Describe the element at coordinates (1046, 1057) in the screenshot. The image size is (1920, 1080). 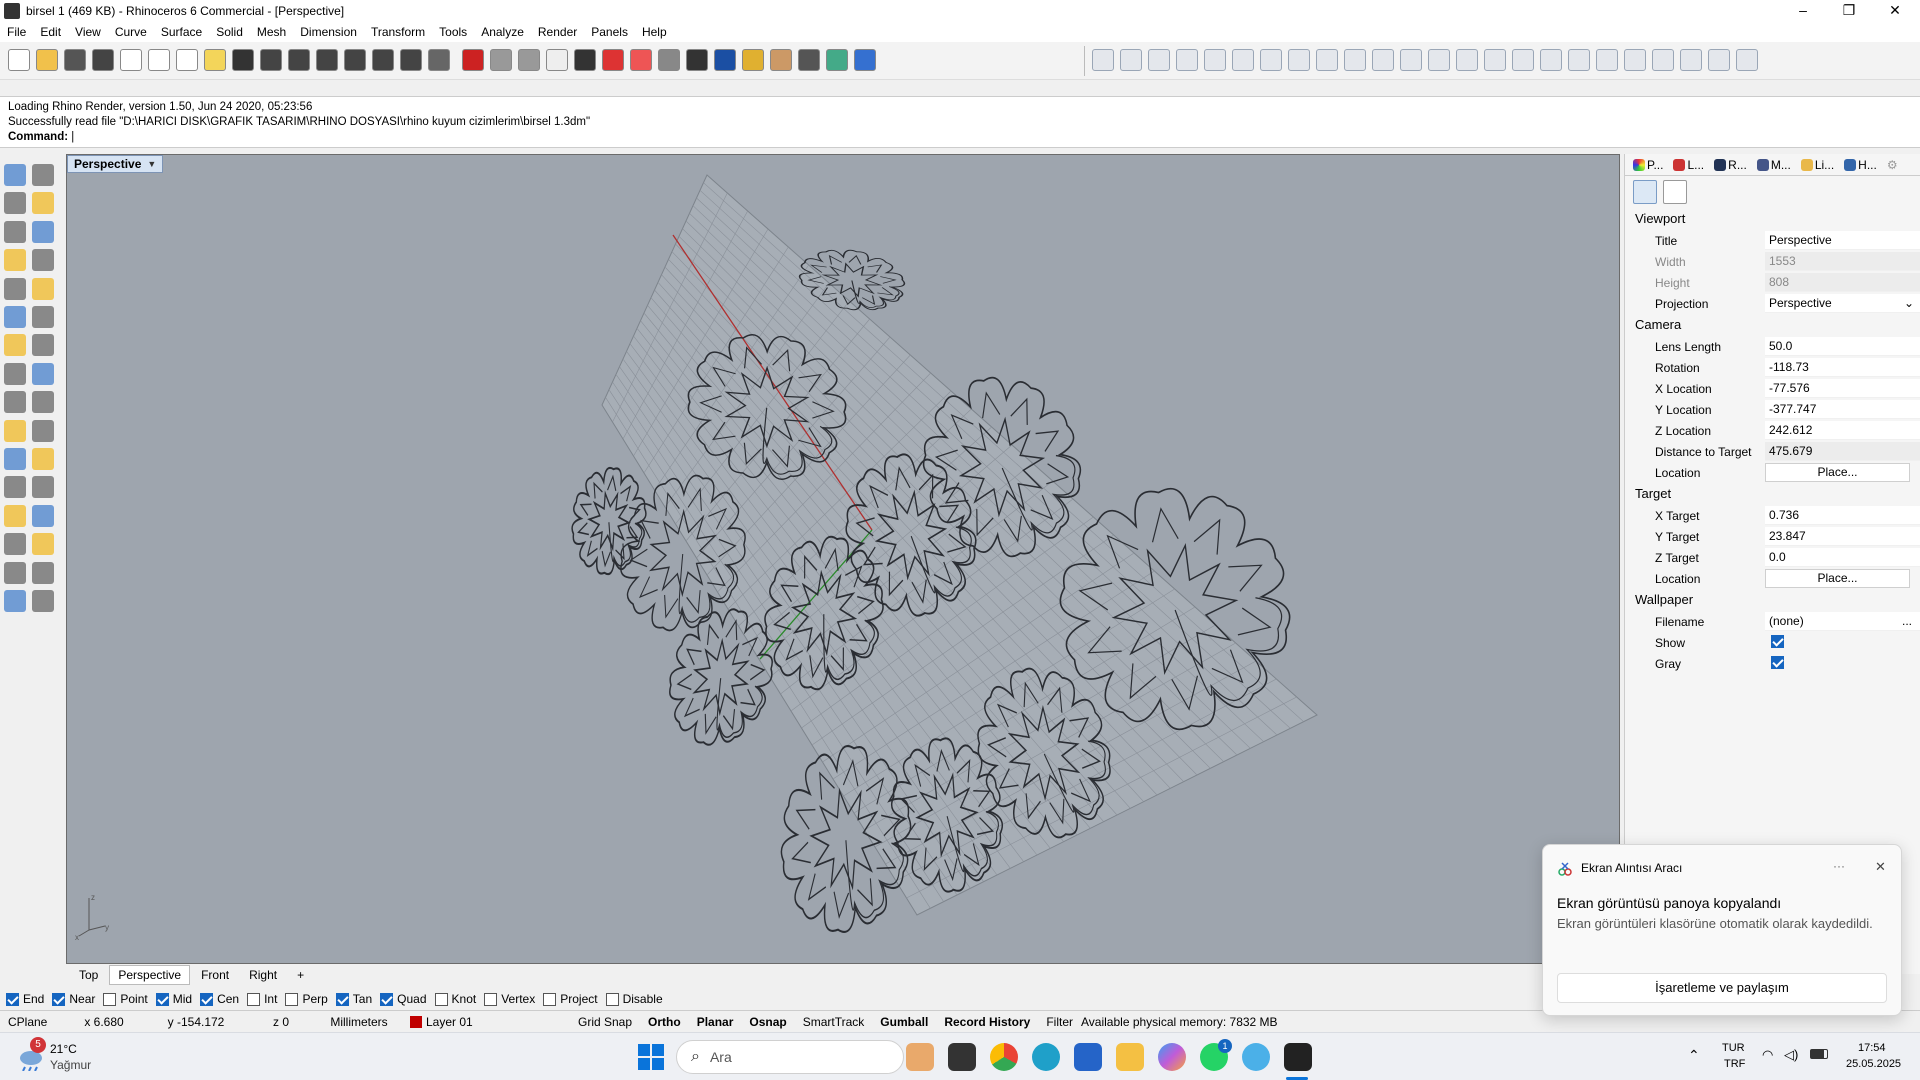
I see `edge-icon` at that location.